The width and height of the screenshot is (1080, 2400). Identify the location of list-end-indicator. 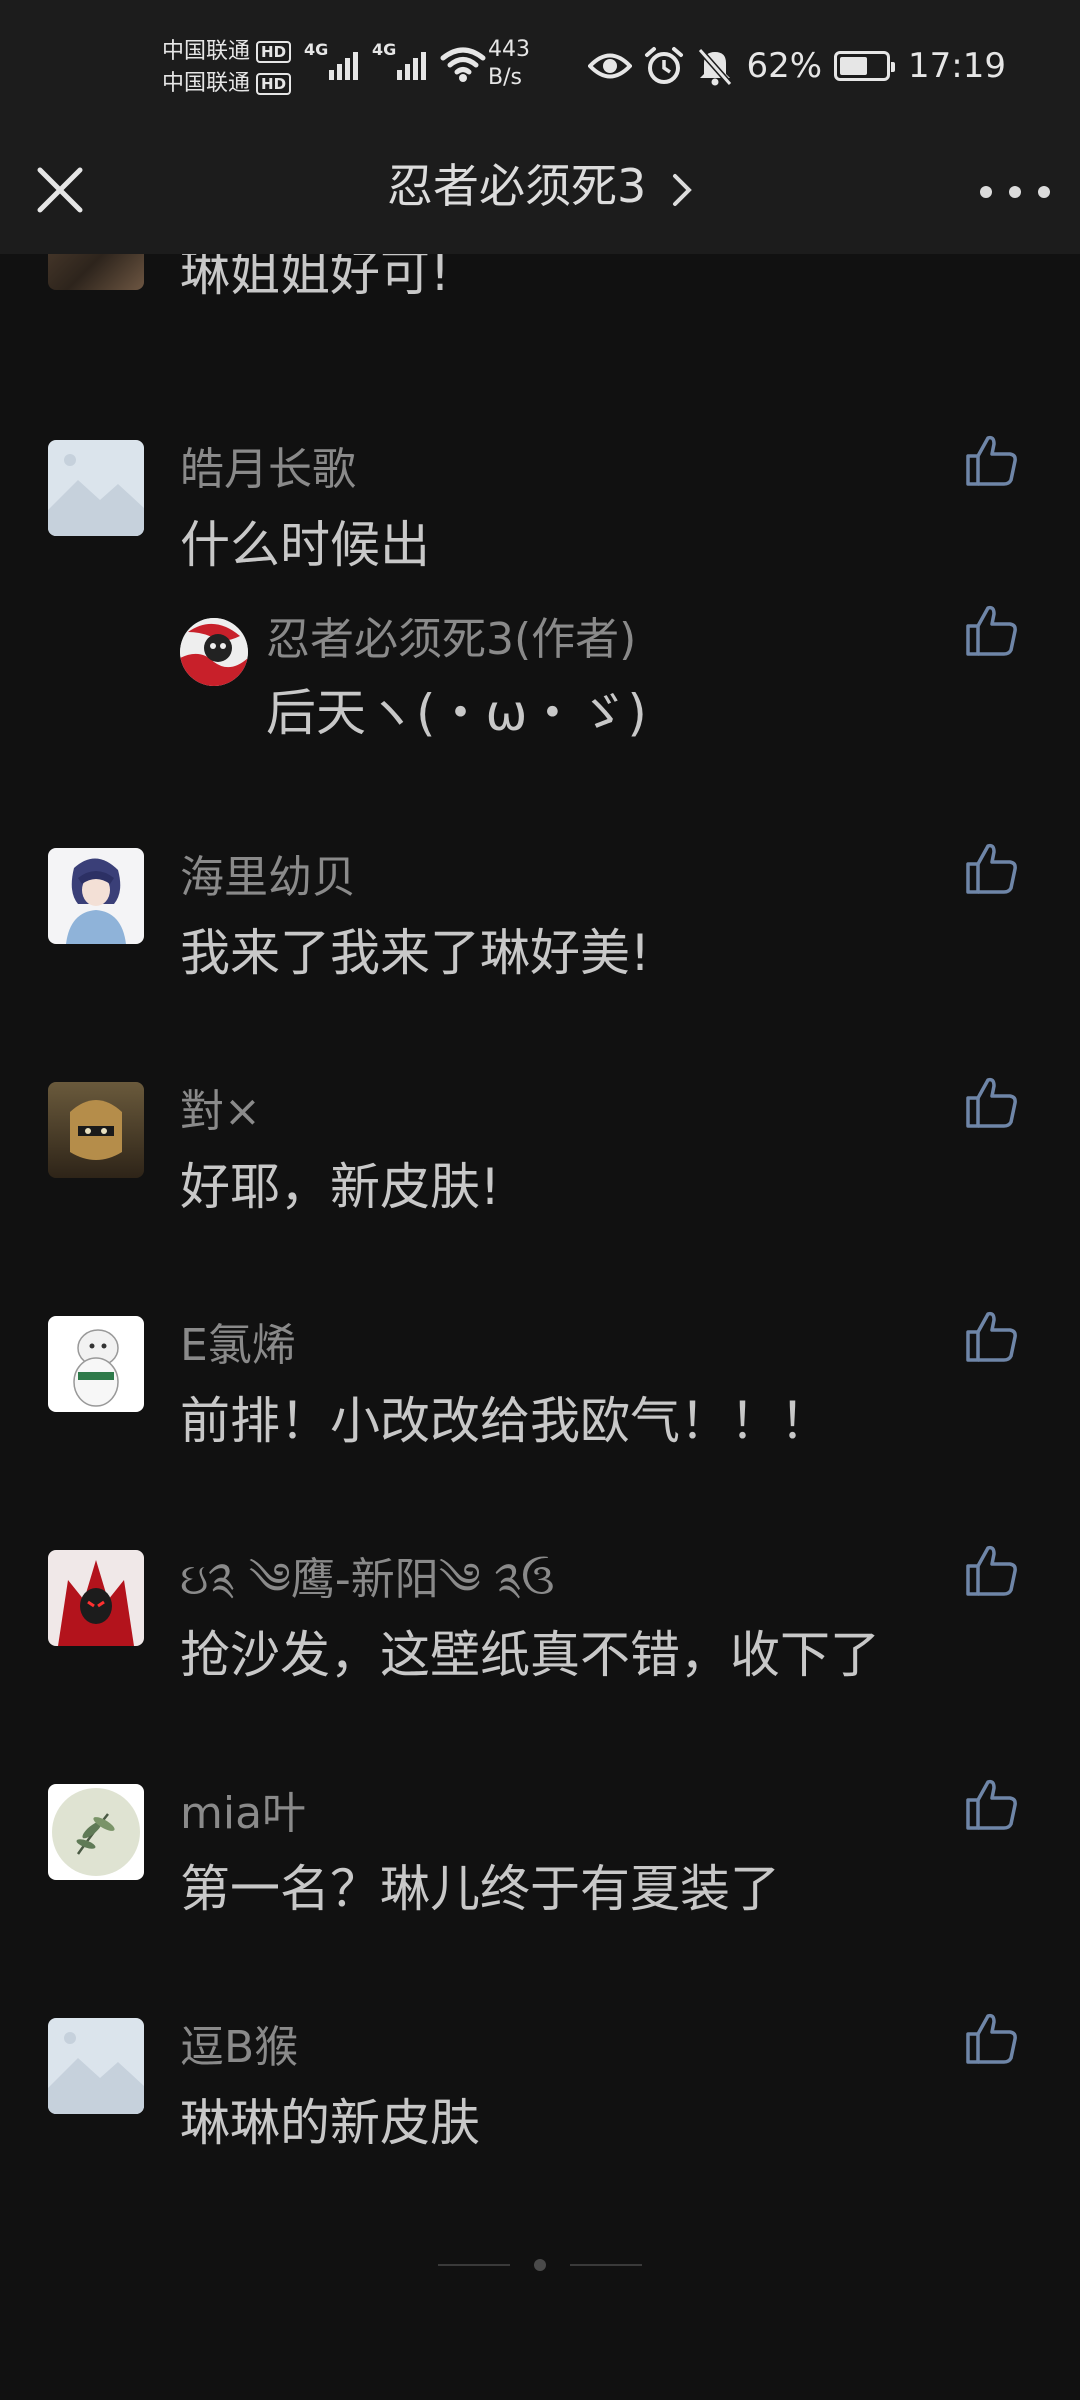
(540, 2265).